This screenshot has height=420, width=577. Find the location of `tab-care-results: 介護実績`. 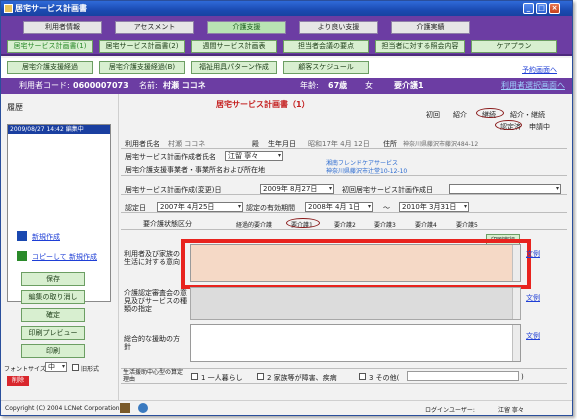

tab-care-results: 介護実績 is located at coordinates (430, 27).